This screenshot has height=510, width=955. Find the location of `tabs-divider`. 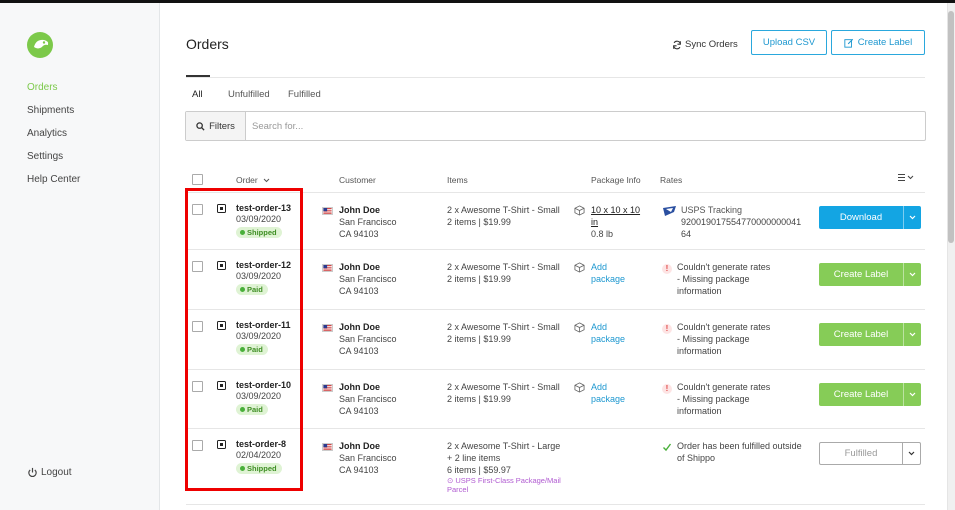

tabs-divider is located at coordinates (555, 77).